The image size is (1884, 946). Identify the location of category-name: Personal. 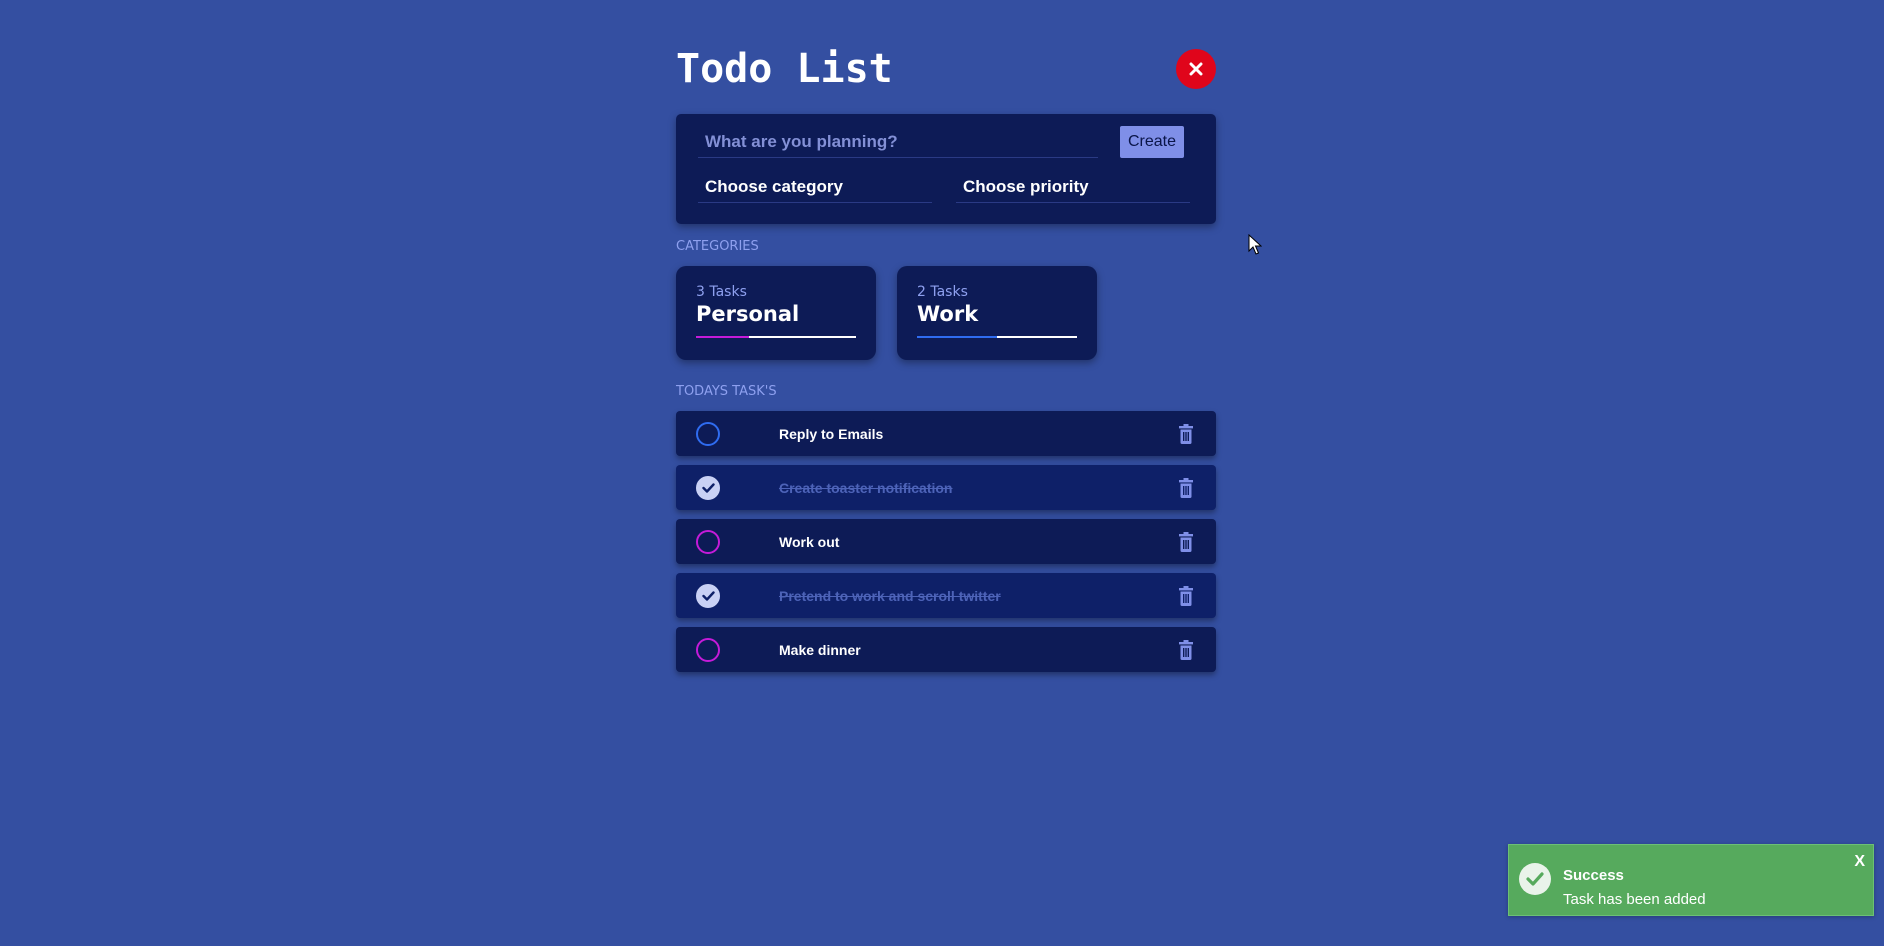
(748, 314).